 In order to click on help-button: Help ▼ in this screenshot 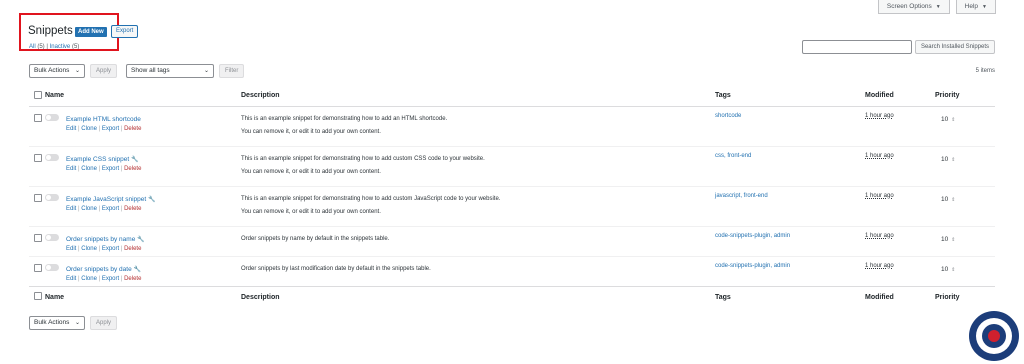, I will do `click(975, 7)`.